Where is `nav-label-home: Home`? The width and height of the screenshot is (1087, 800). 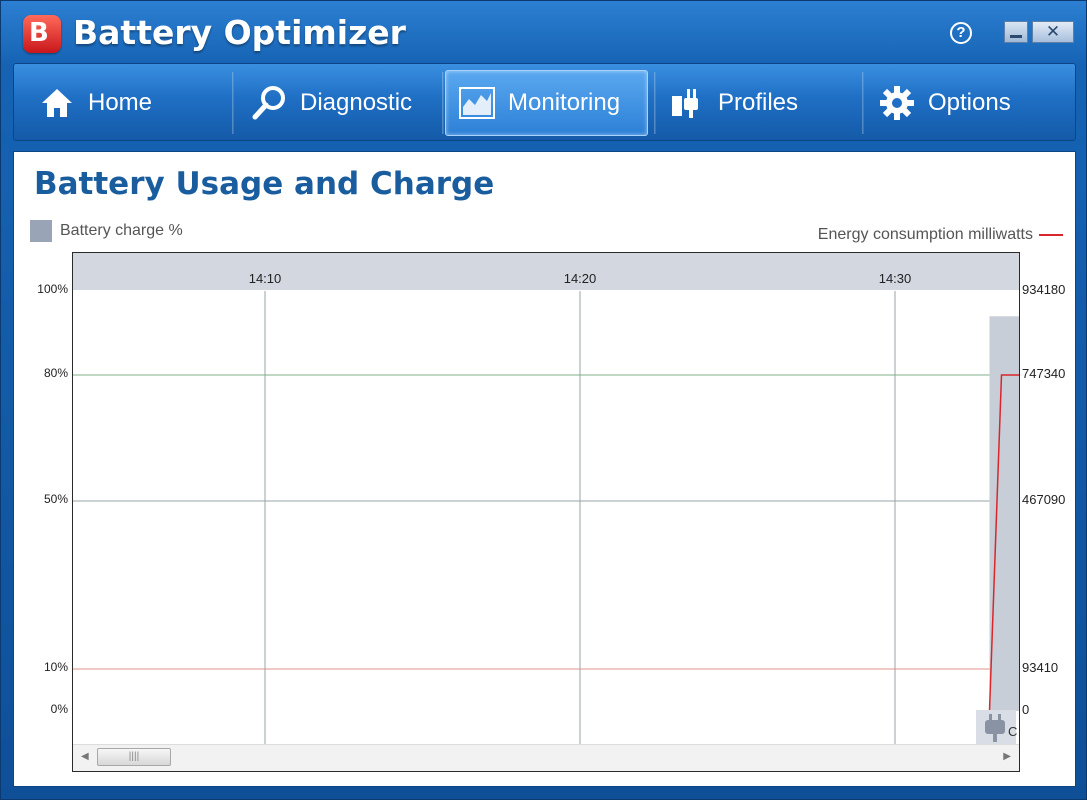
nav-label-home: Home is located at coordinates (120, 102).